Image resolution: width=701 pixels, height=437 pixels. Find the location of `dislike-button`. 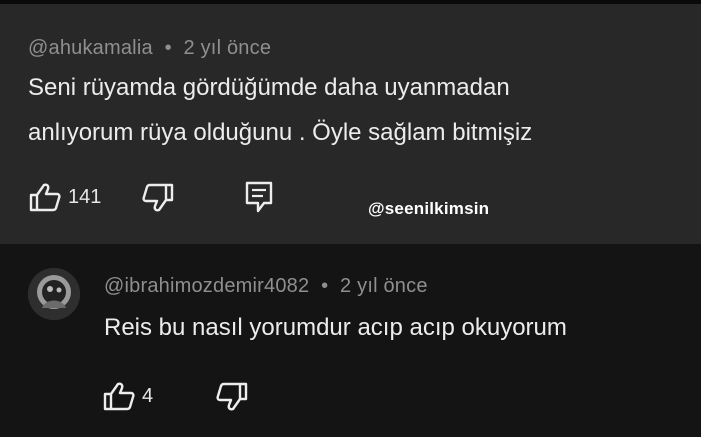

dislike-button is located at coordinates (158, 198).